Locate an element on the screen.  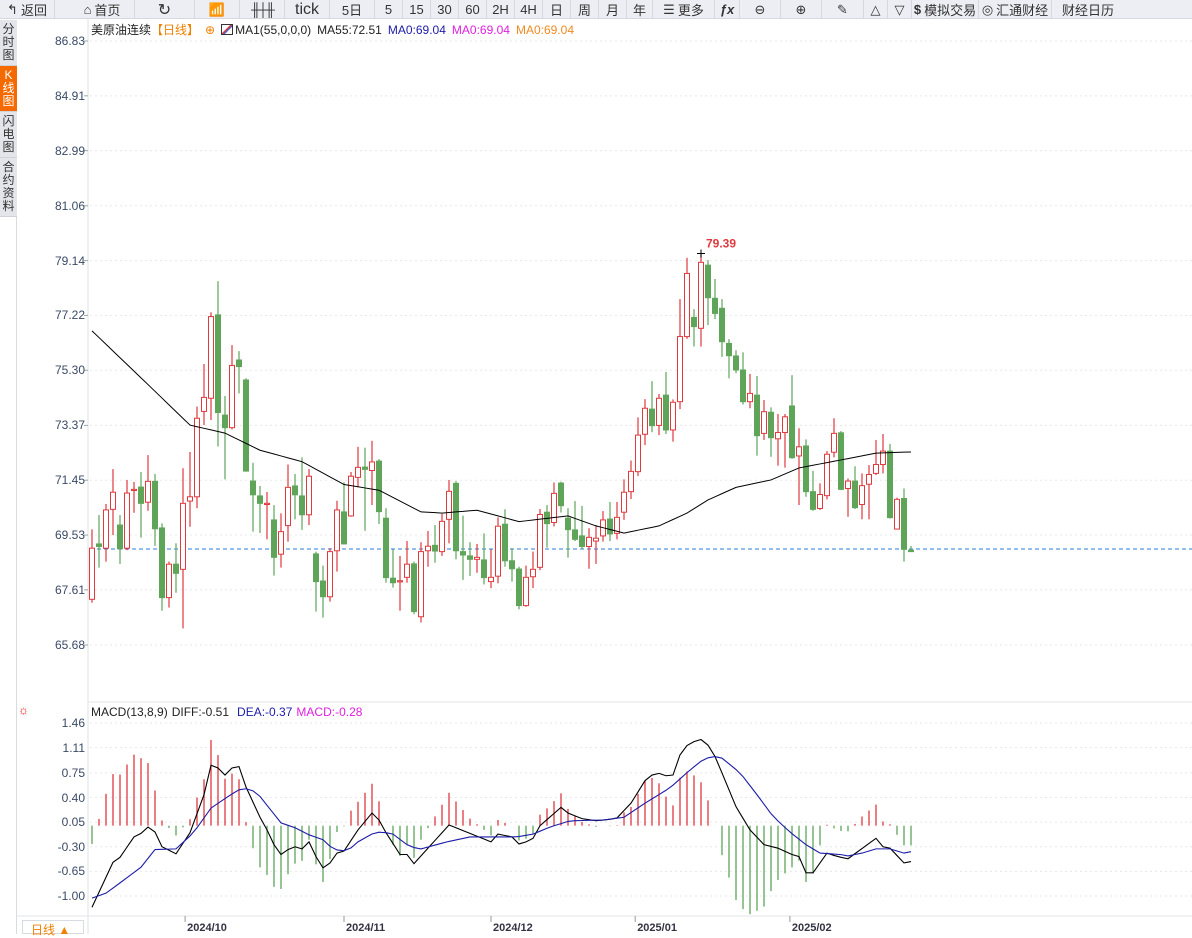
macd-tick-label: 1.46 is located at coordinates (73, 723).